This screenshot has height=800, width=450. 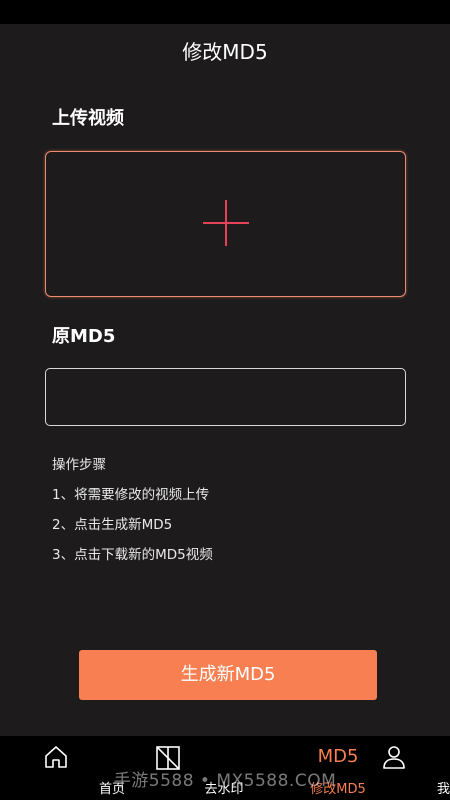 What do you see at coordinates (79, 465) in the screenshot?
I see `steps-title: 操作步骤` at bounding box center [79, 465].